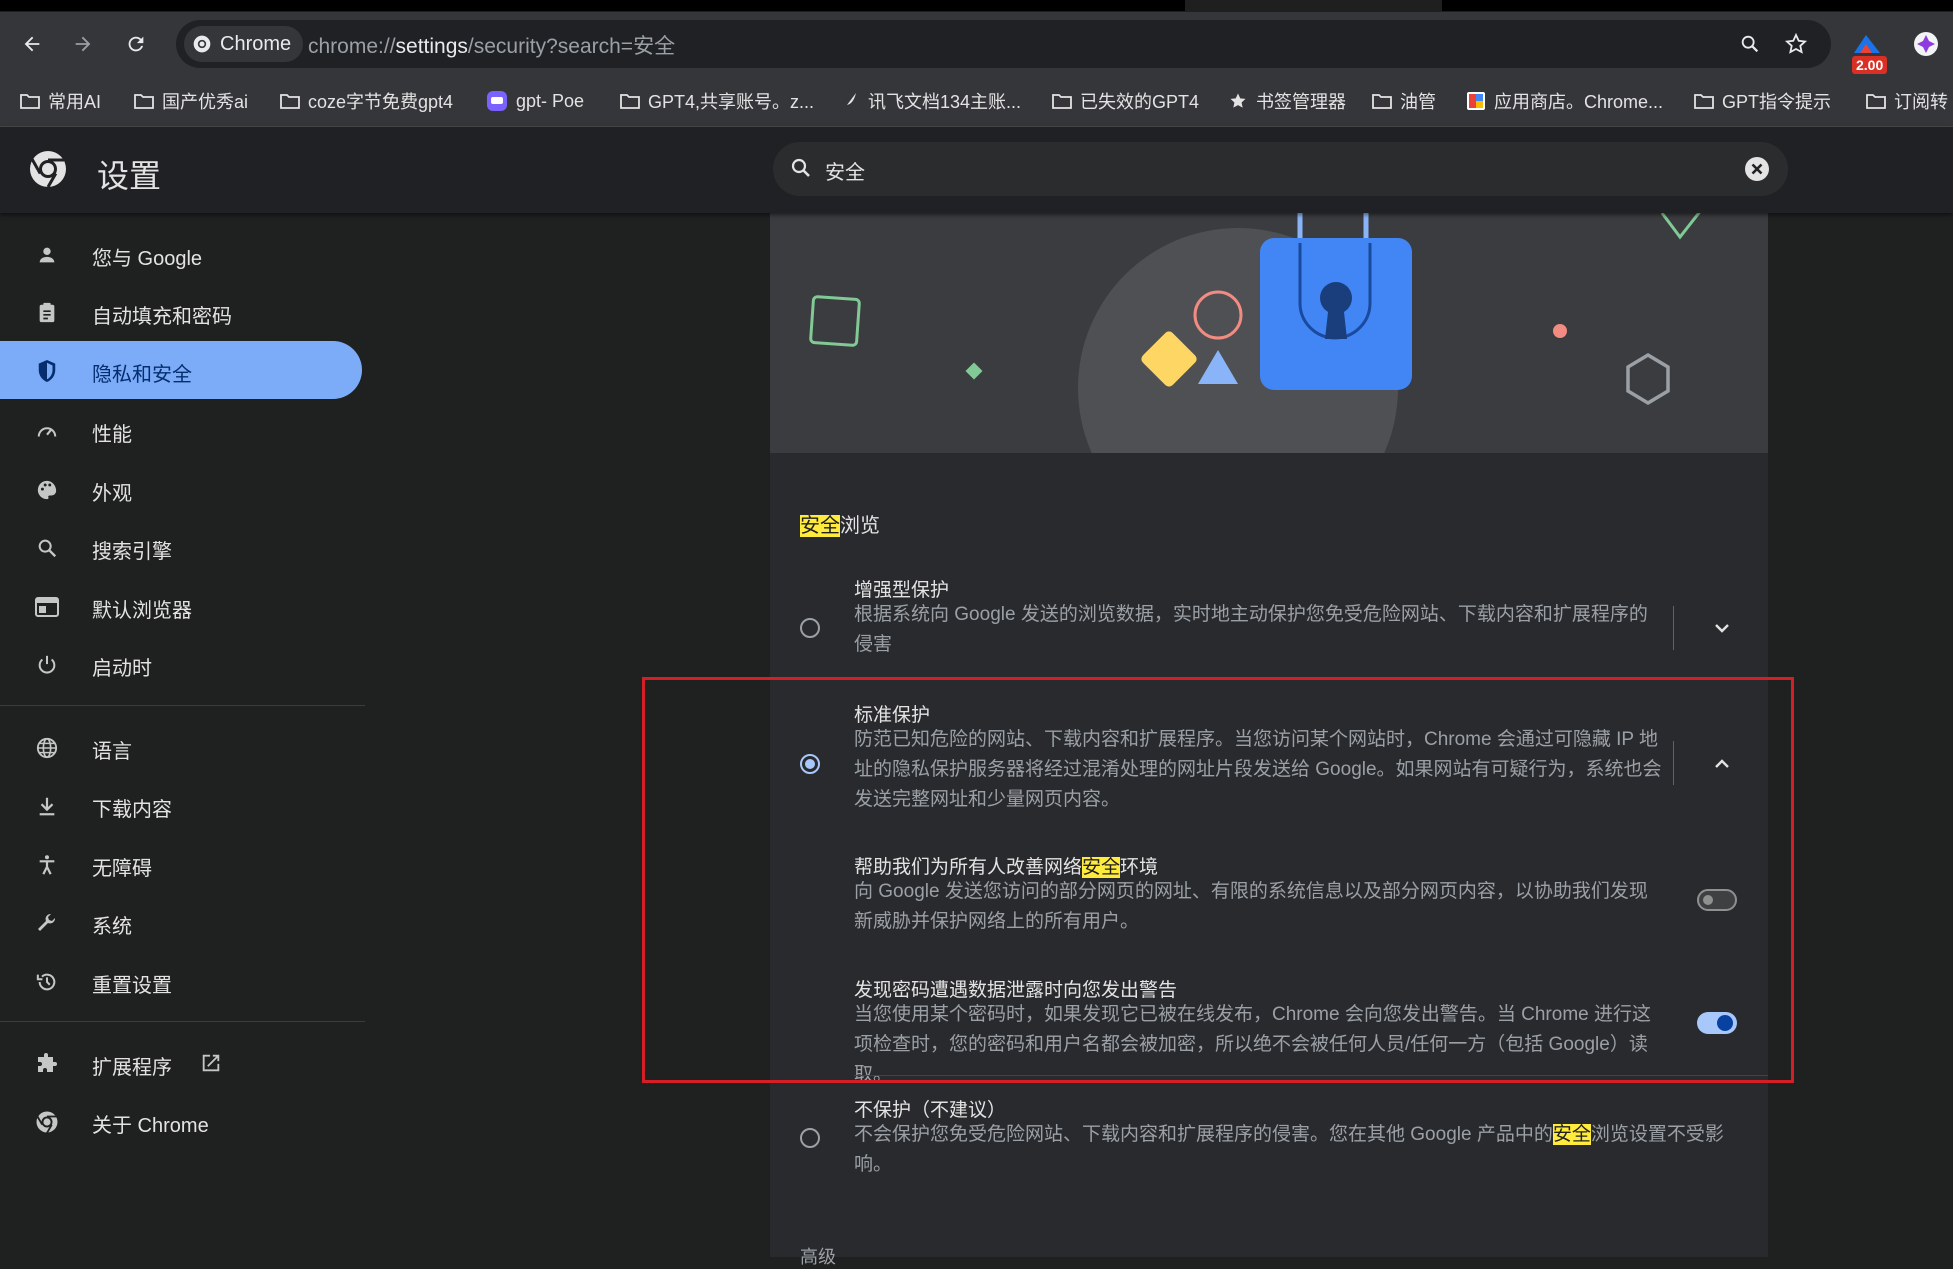 The height and width of the screenshot is (1269, 1953). I want to click on sidebar-item-accessibility: 无障碍, so click(181, 864).